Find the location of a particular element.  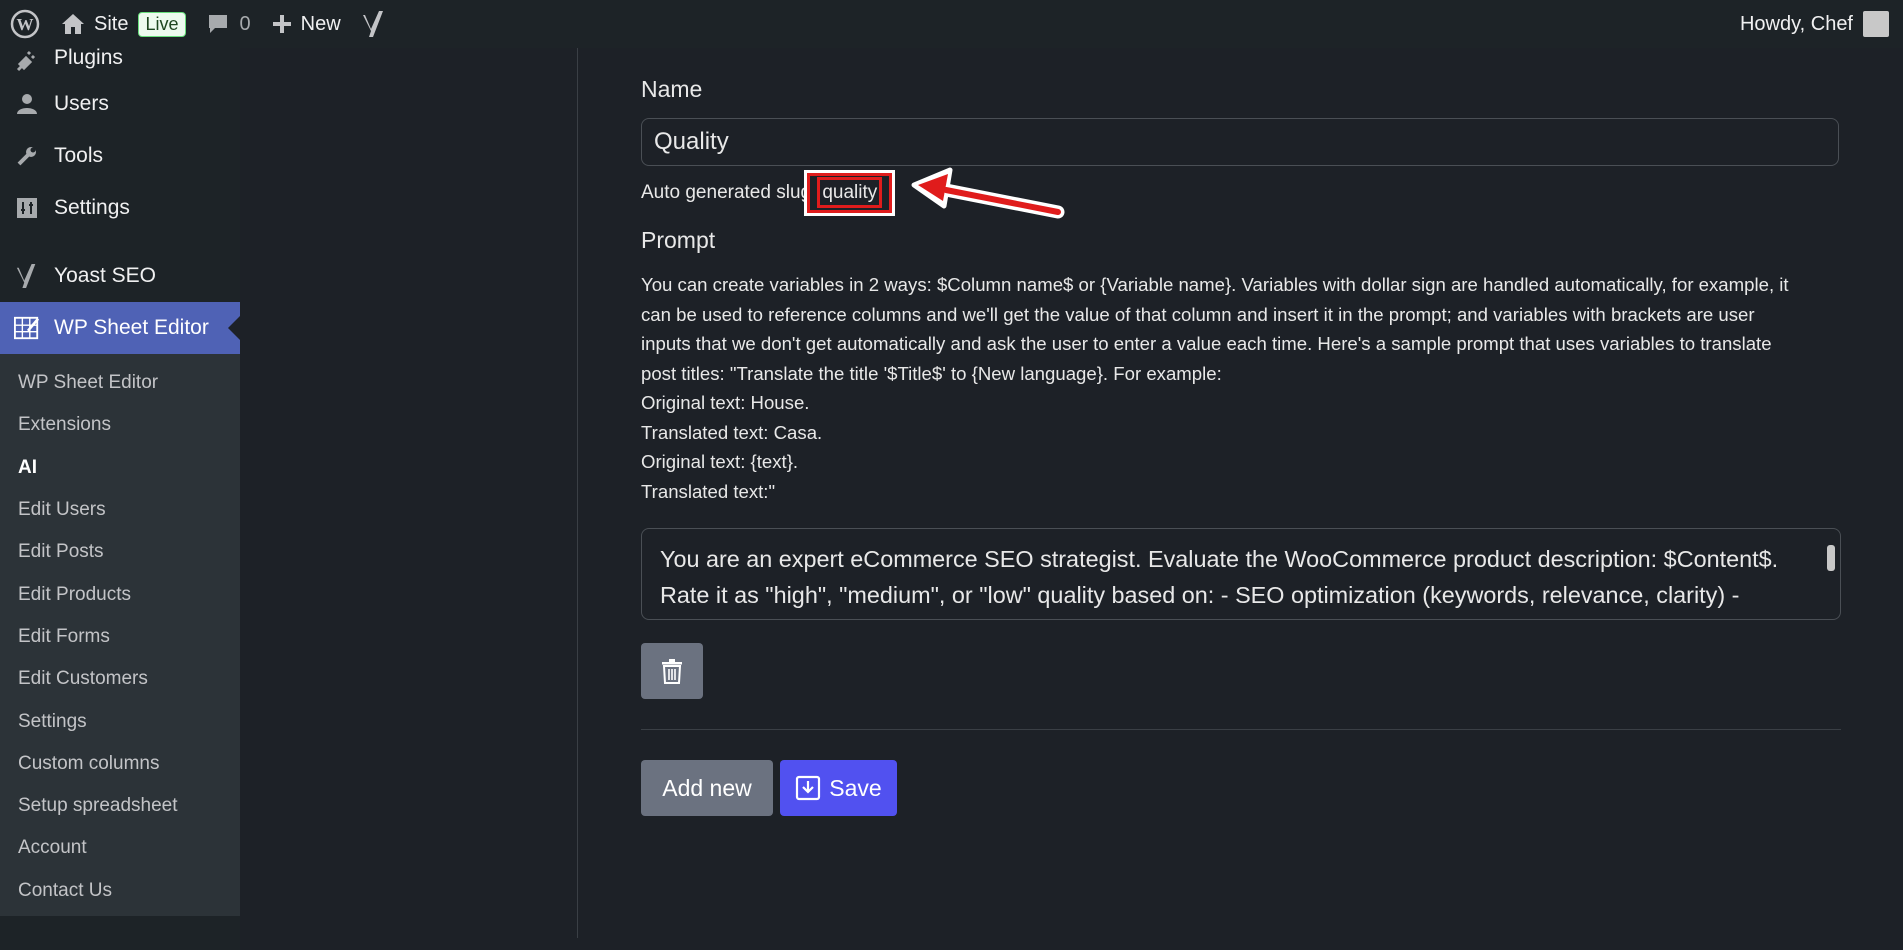

slug-line: Auto generated slug: quality is located at coordinates (768, 193).